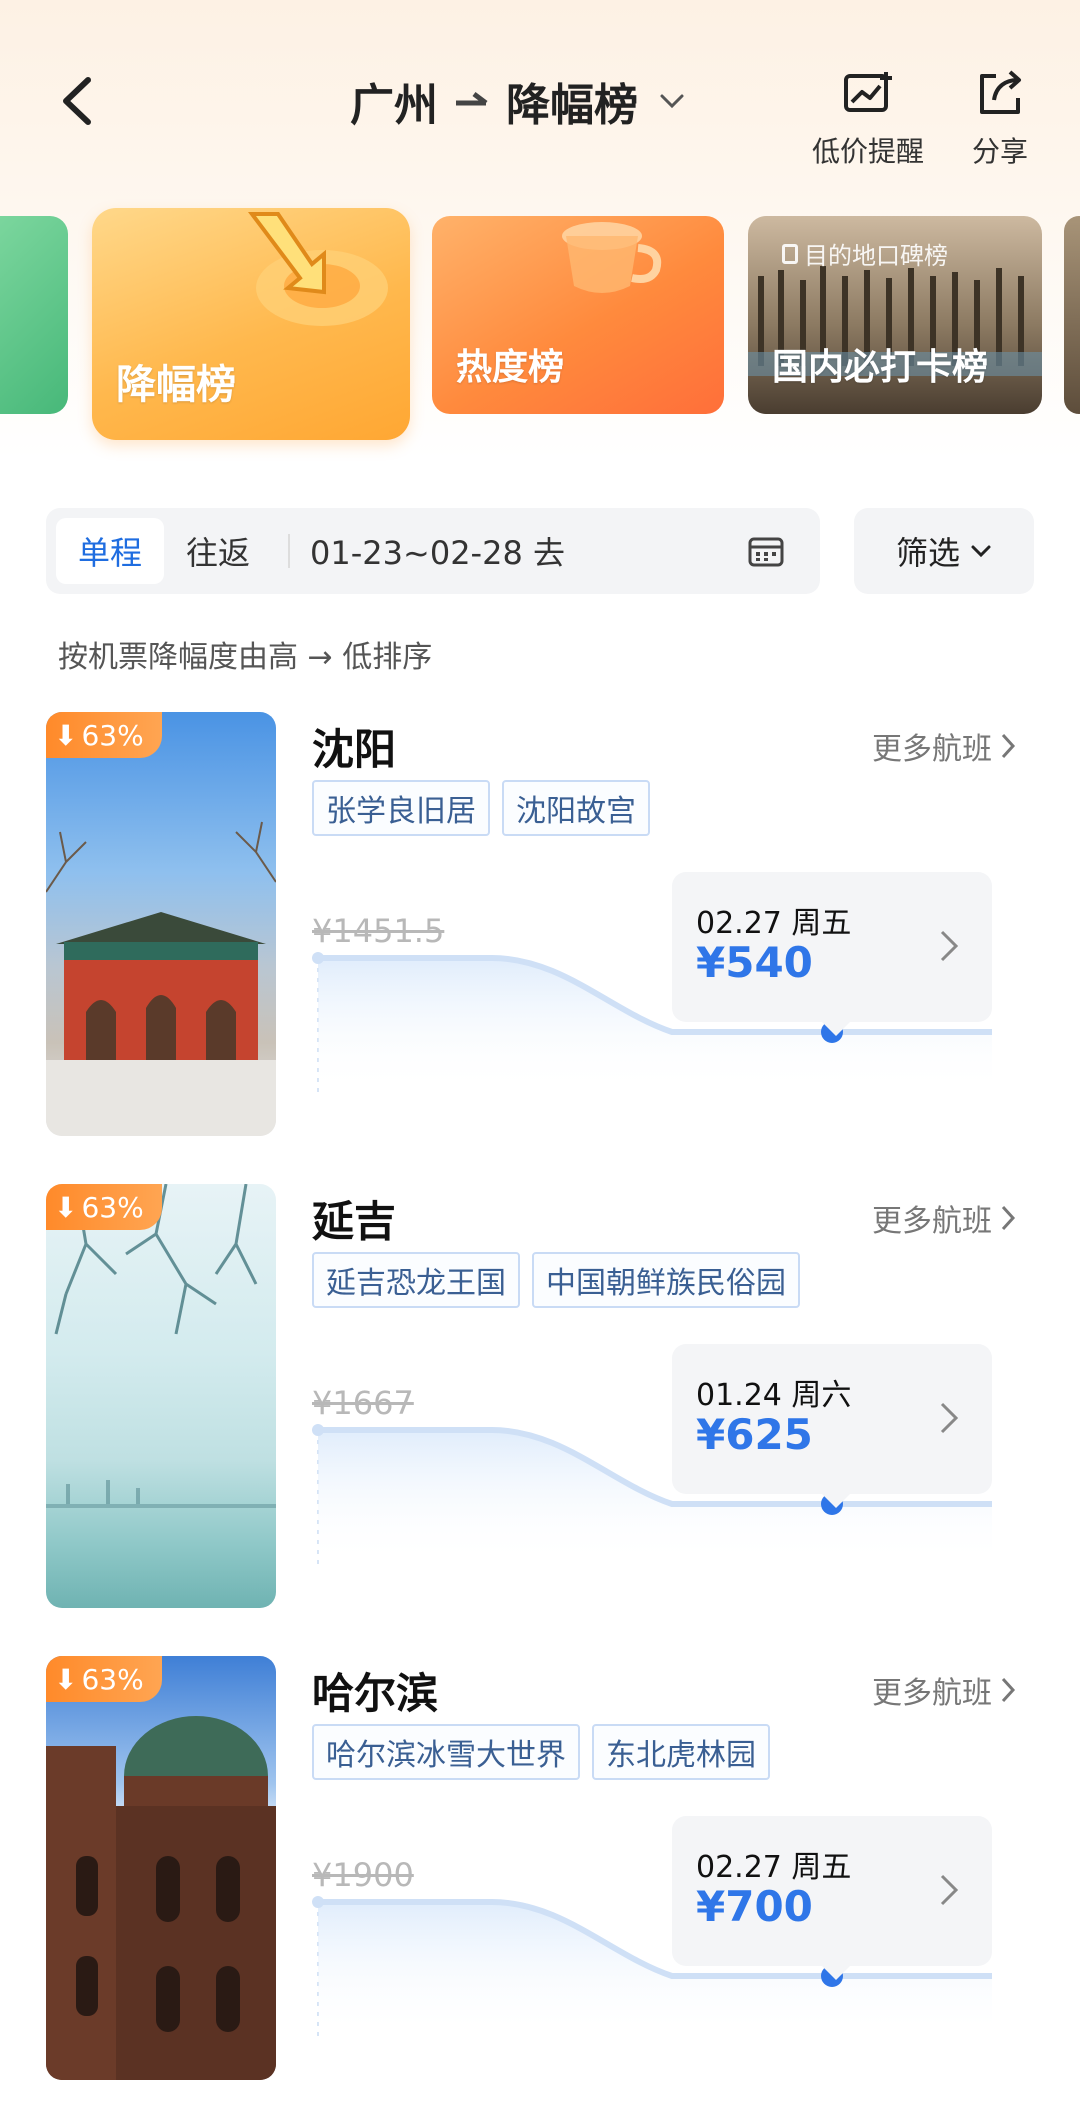  Describe the element at coordinates (176, 385) in the screenshot. I see `category-label: 降幅榜` at that location.